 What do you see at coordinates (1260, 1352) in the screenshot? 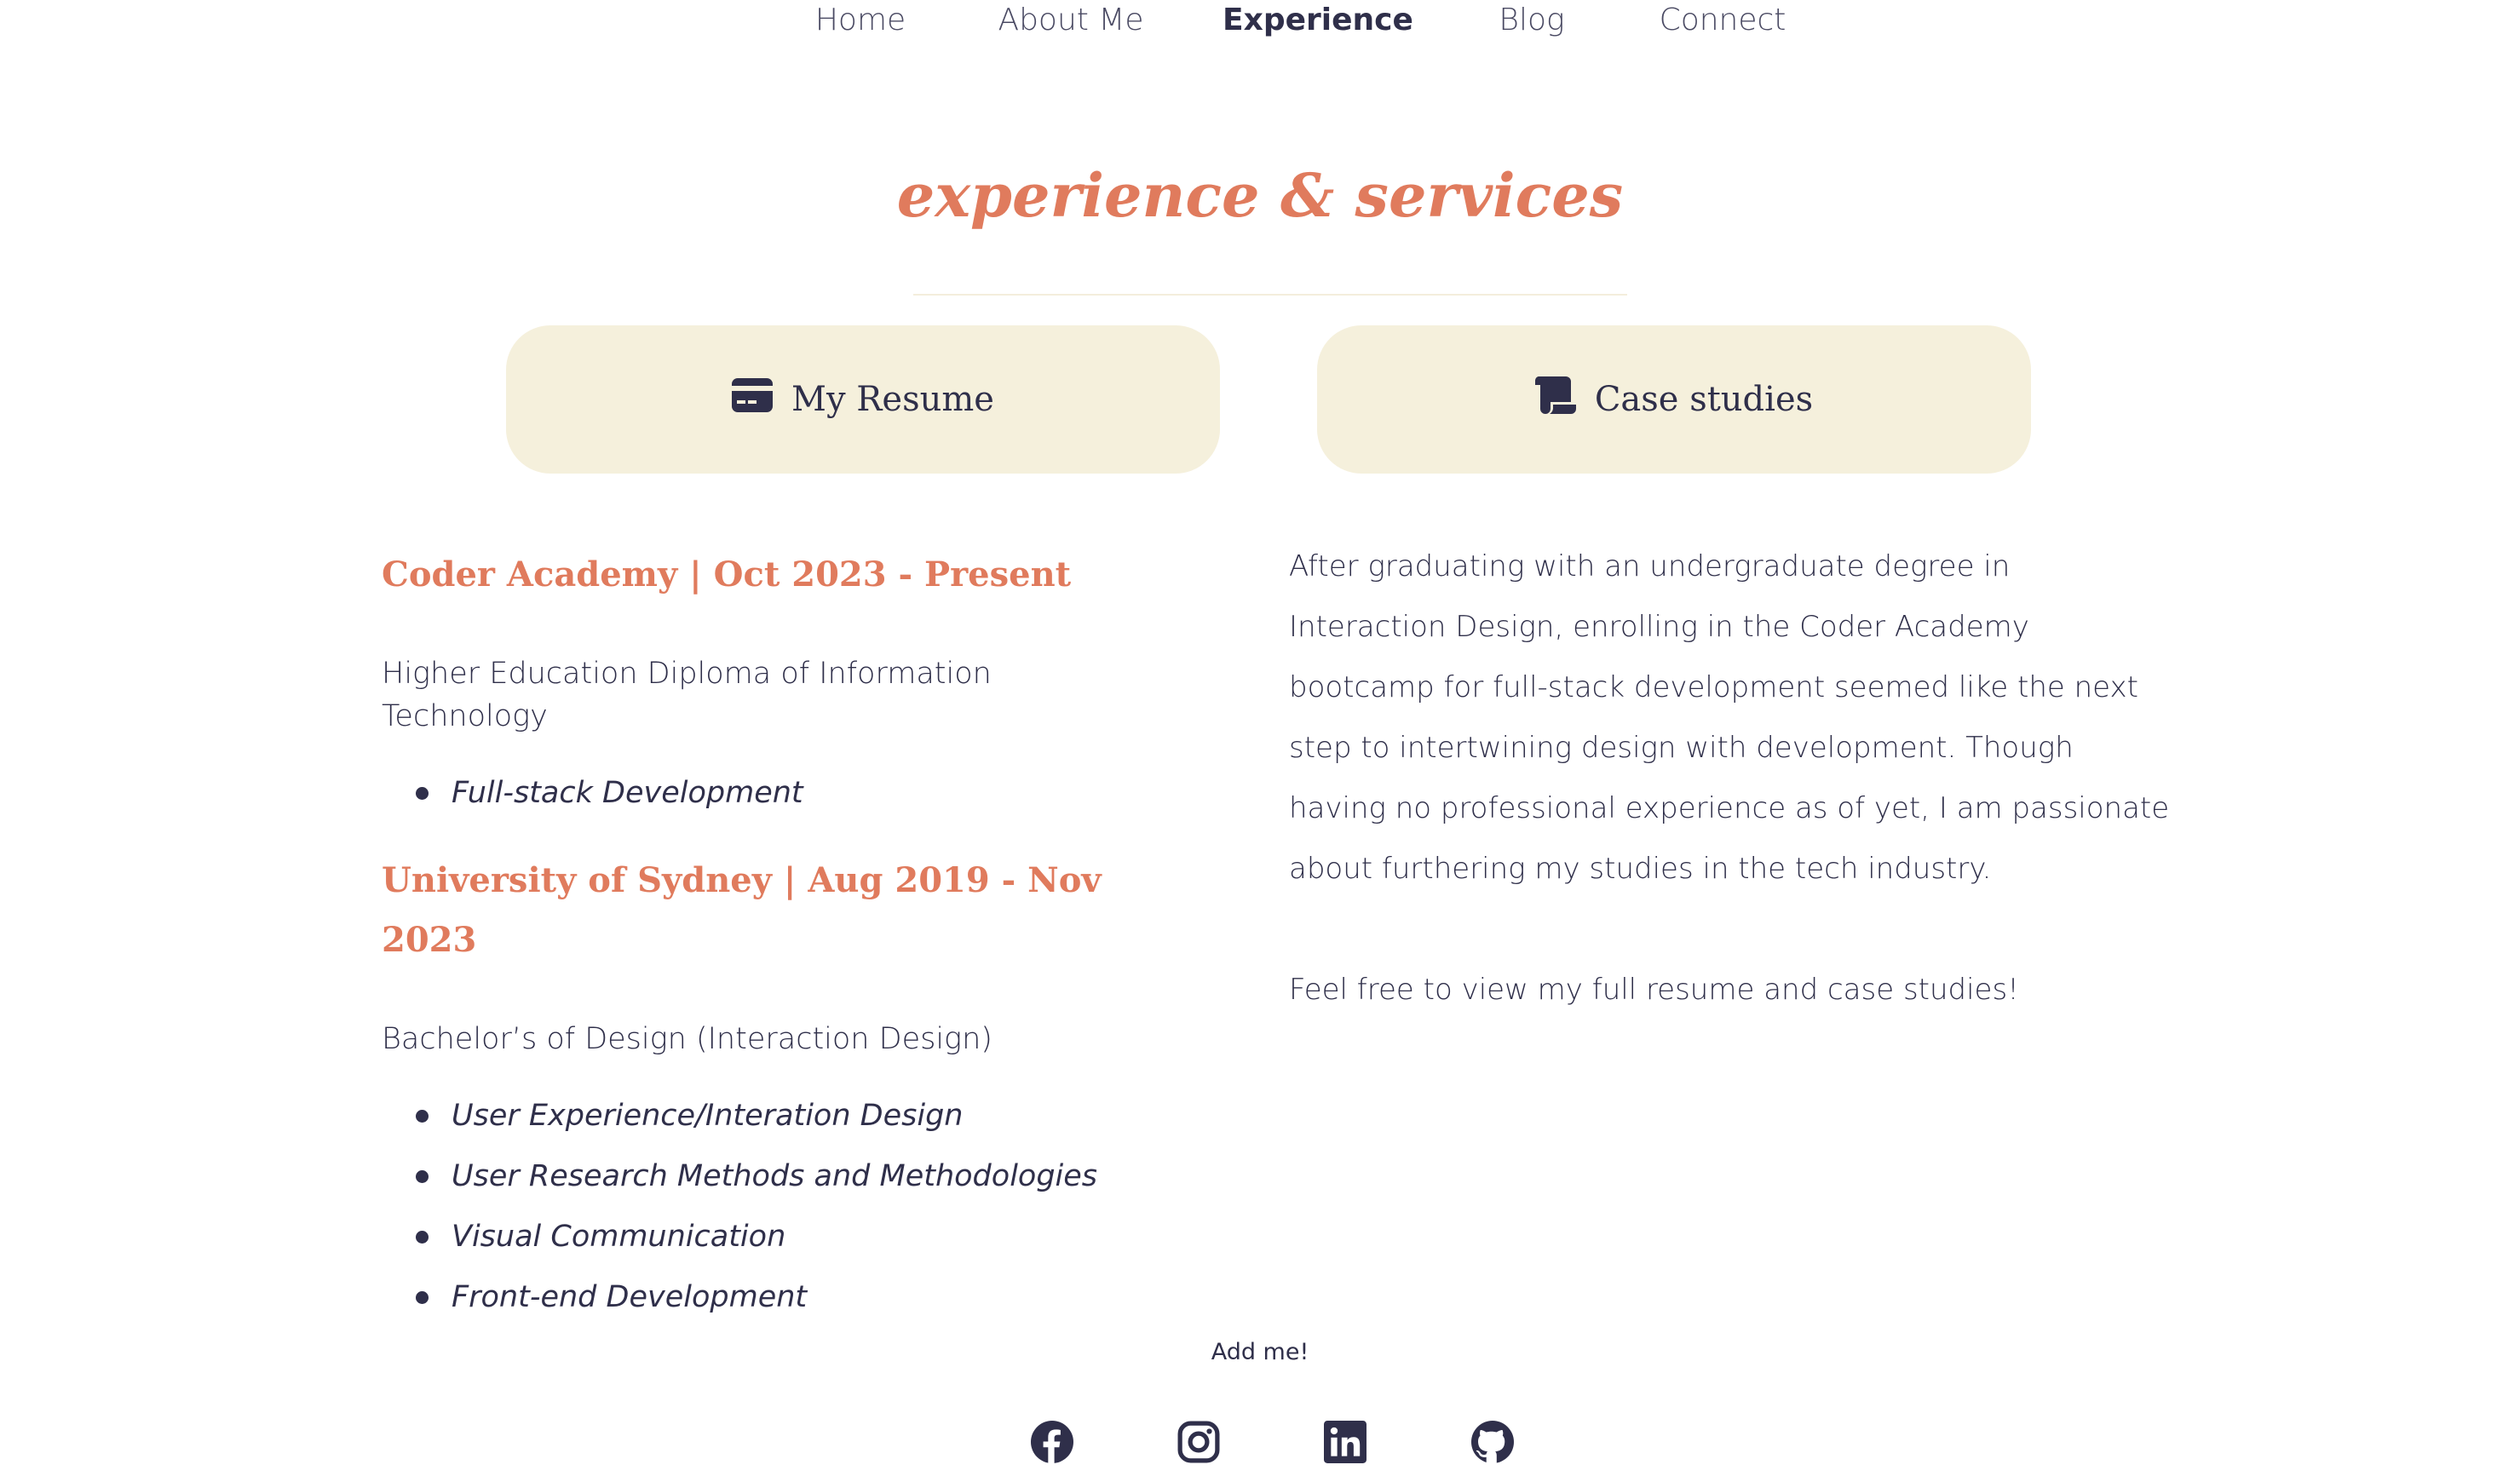
I see `add-me-label: Add me!` at bounding box center [1260, 1352].